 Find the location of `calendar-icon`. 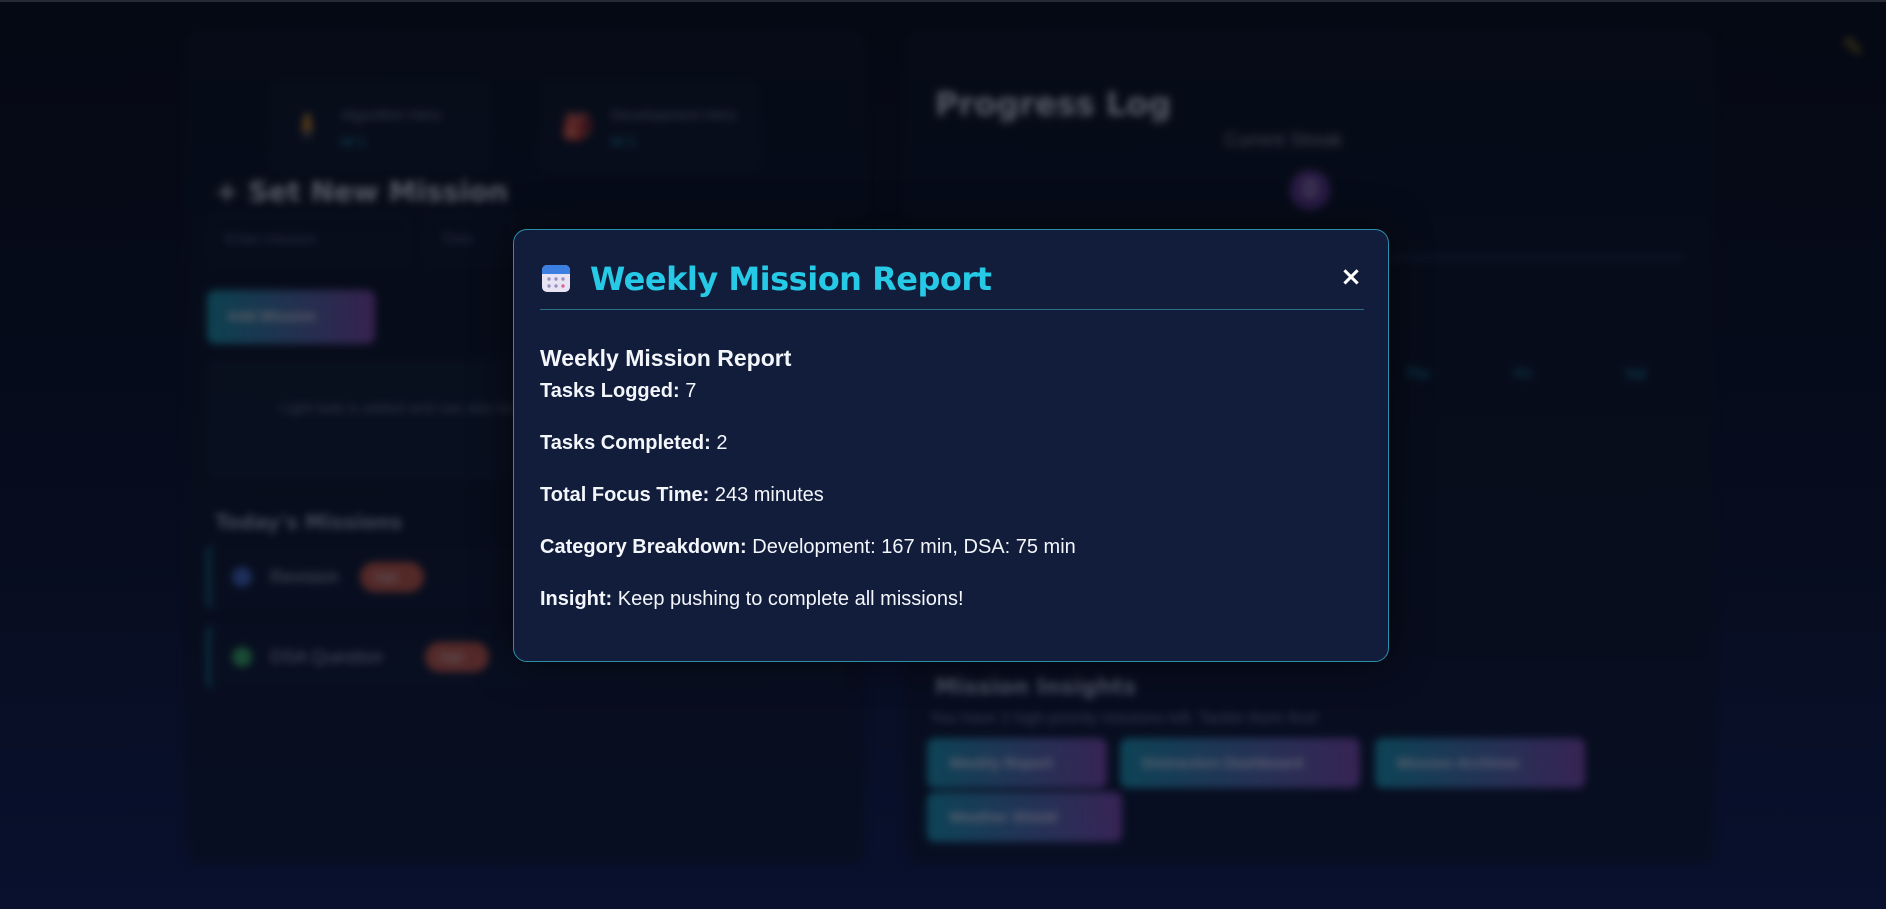

calendar-icon is located at coordinates (556, 278).